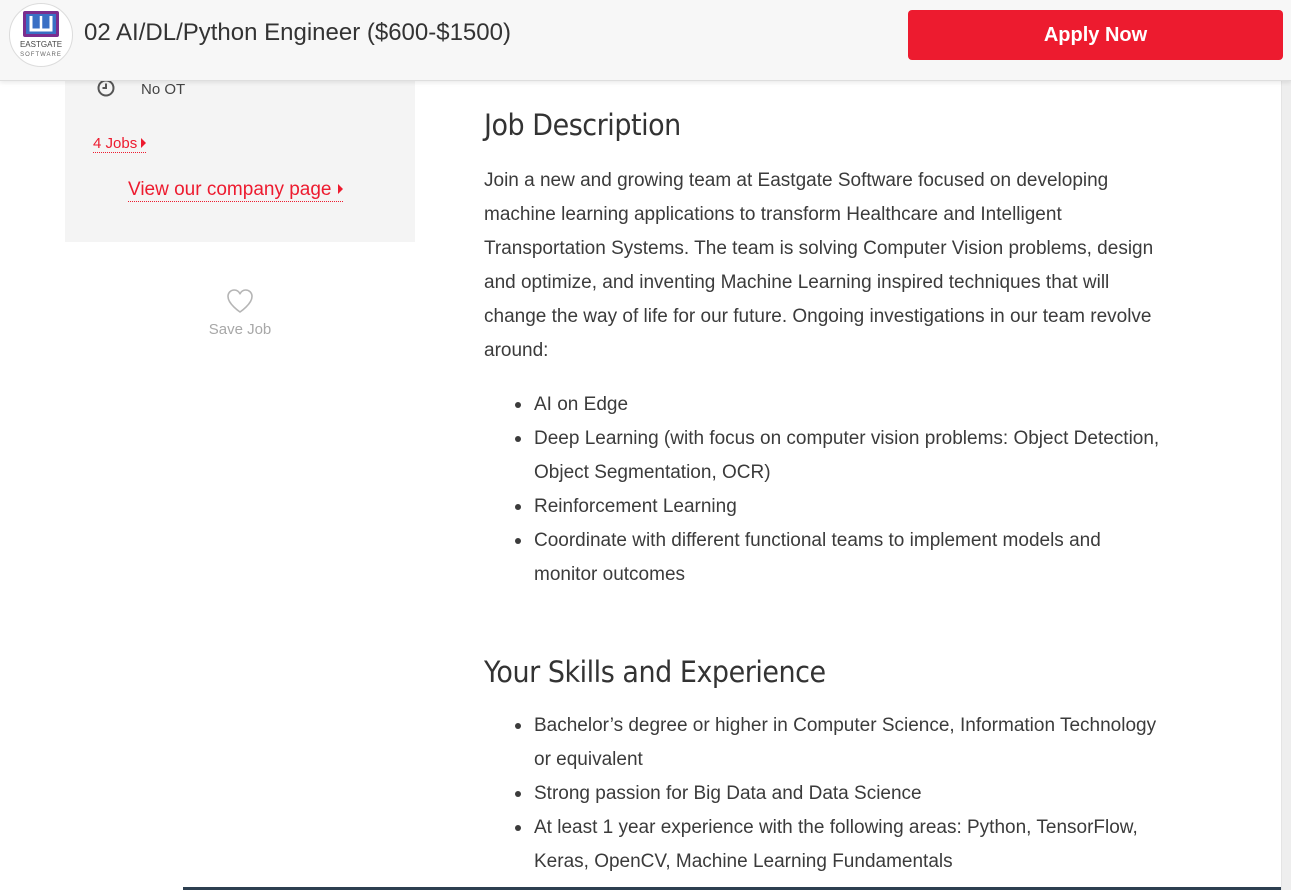 This screenshot has height=890, width=1291. Describe the element at coordinates (41, 55) in the screenshot. I see `logo-text-bottom: SOFTWARE` at that location.